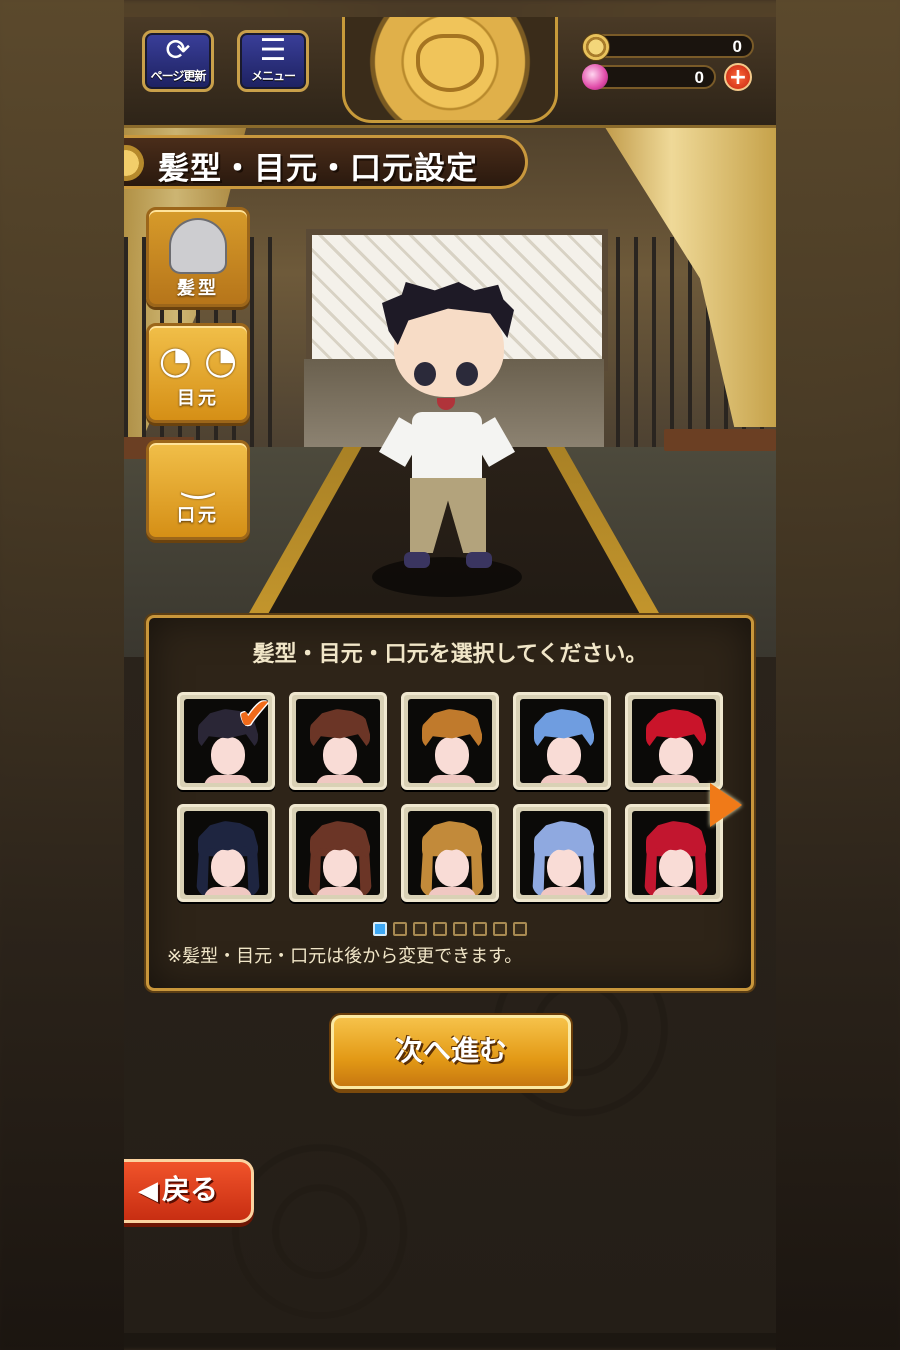  What do you see at coordinates (479, 560) in the screenshot?
I see `character-shoe-right` at bounding box center [479, 560].